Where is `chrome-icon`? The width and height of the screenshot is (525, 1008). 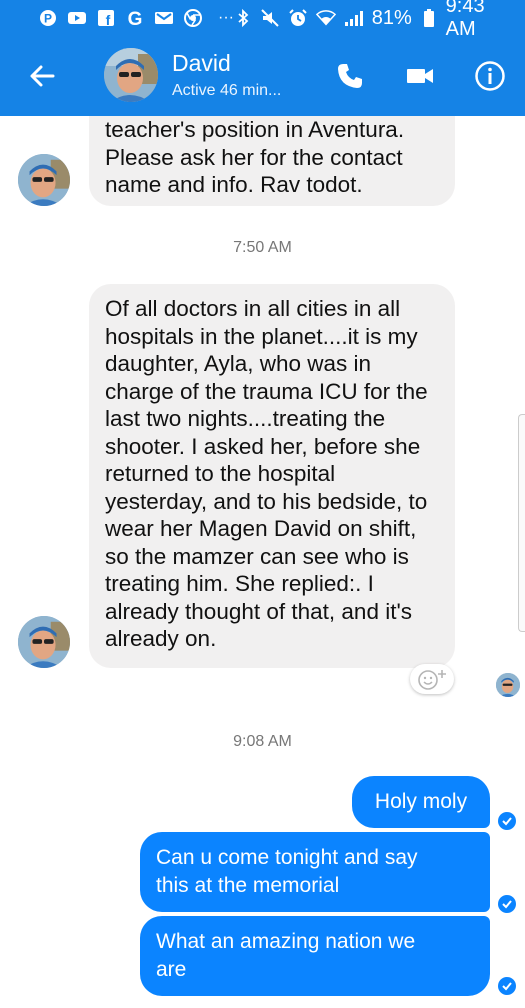 chrome-icon is located at coordinates (193, 18).